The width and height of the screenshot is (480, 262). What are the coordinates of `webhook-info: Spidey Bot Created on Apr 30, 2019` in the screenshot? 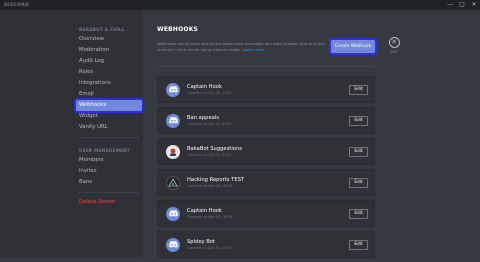 It's located at (268, 245).